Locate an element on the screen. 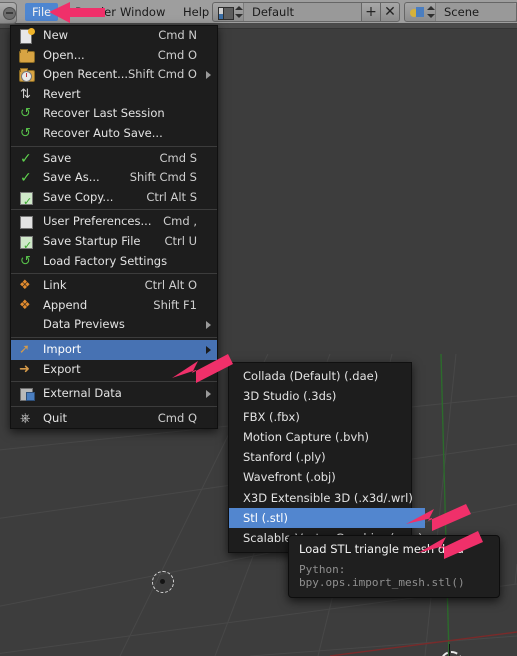  import-item-3ds: 3D Studio (.3ds) is located at coordinates (320, 396).